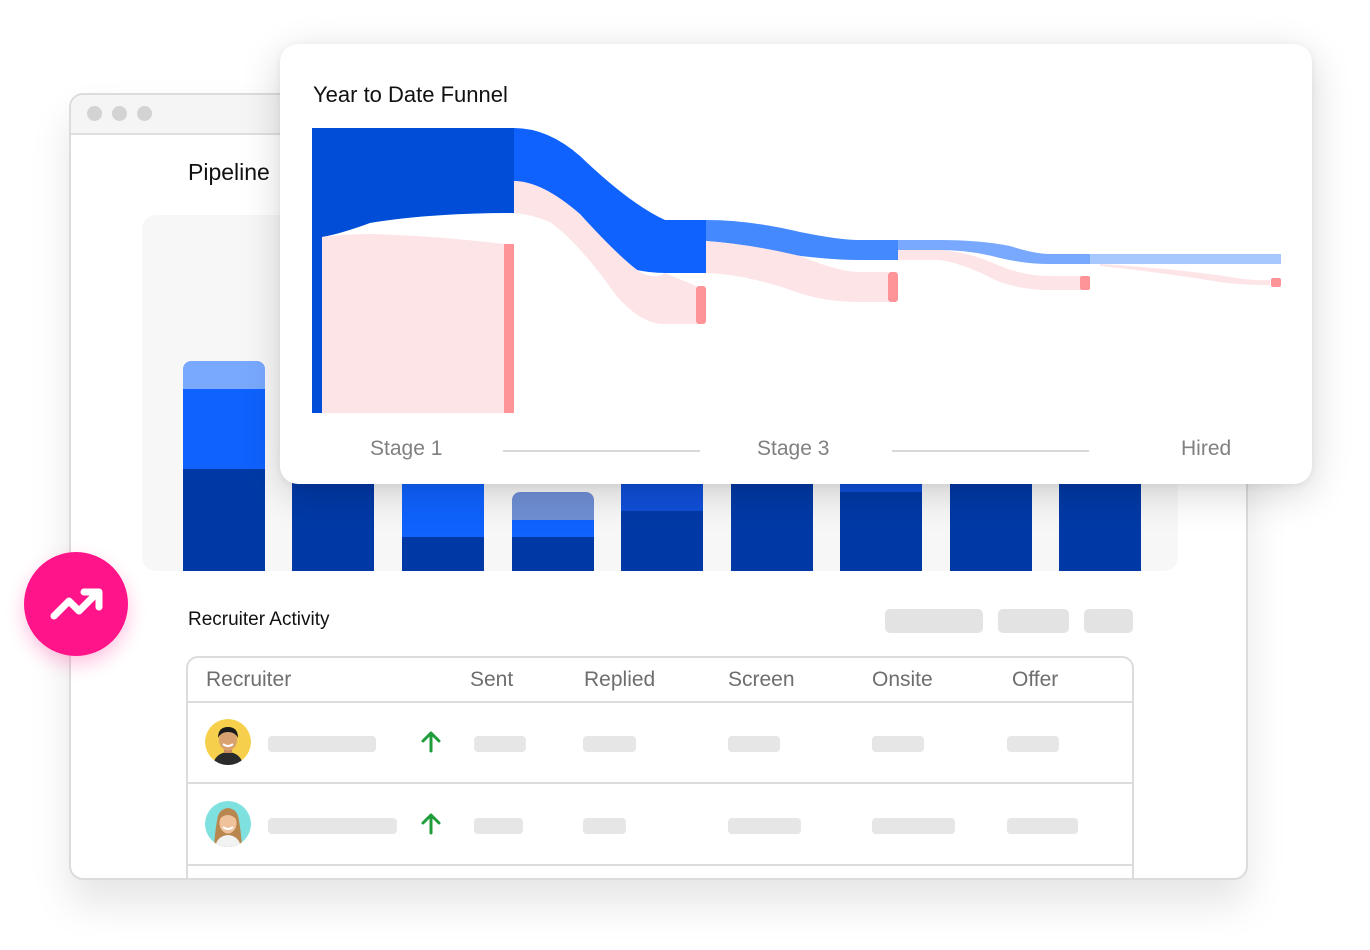 The image size is (1370, 950). What do you see at coordinates (144, 113) in the screenshot?
I see `window-maximize-dot` at bounding box center [144, 113].